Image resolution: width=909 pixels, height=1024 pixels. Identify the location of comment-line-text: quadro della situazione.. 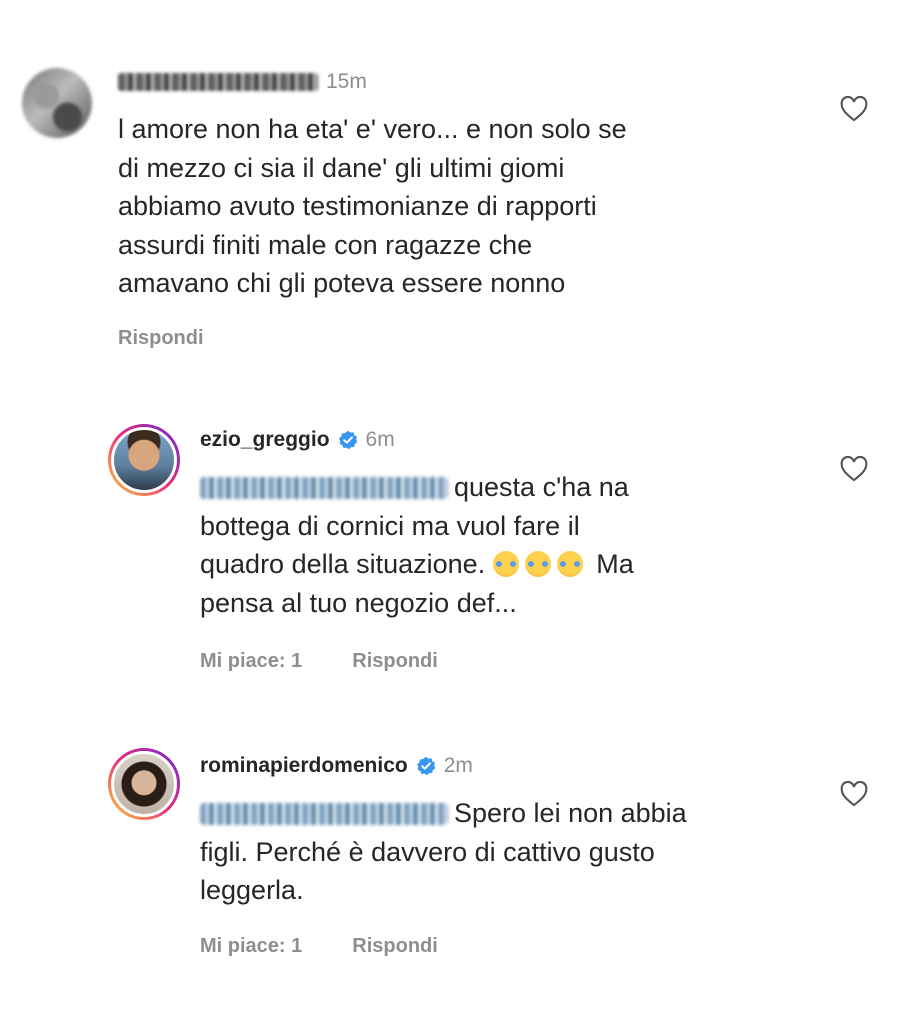
(343, 564).